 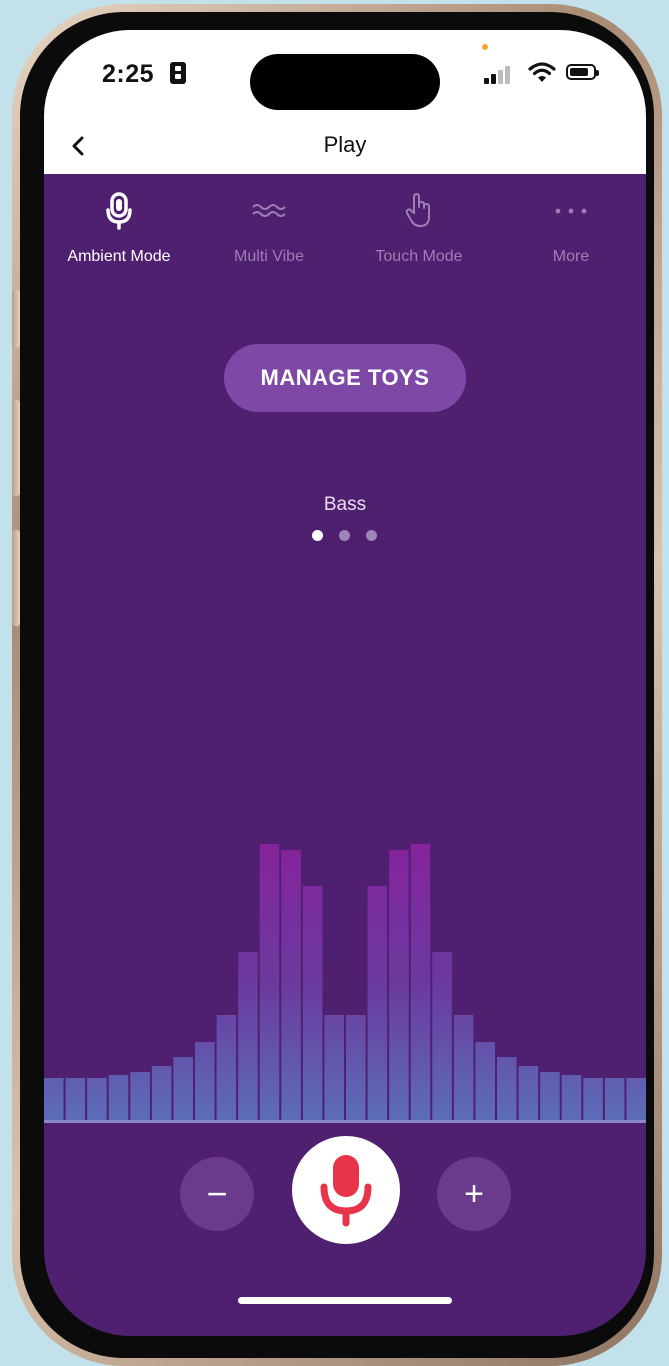 What do you see at coordinates (485, 47) in the screenshot?
I see `privacy-indicator-dot` at bounding box center [485, 47].